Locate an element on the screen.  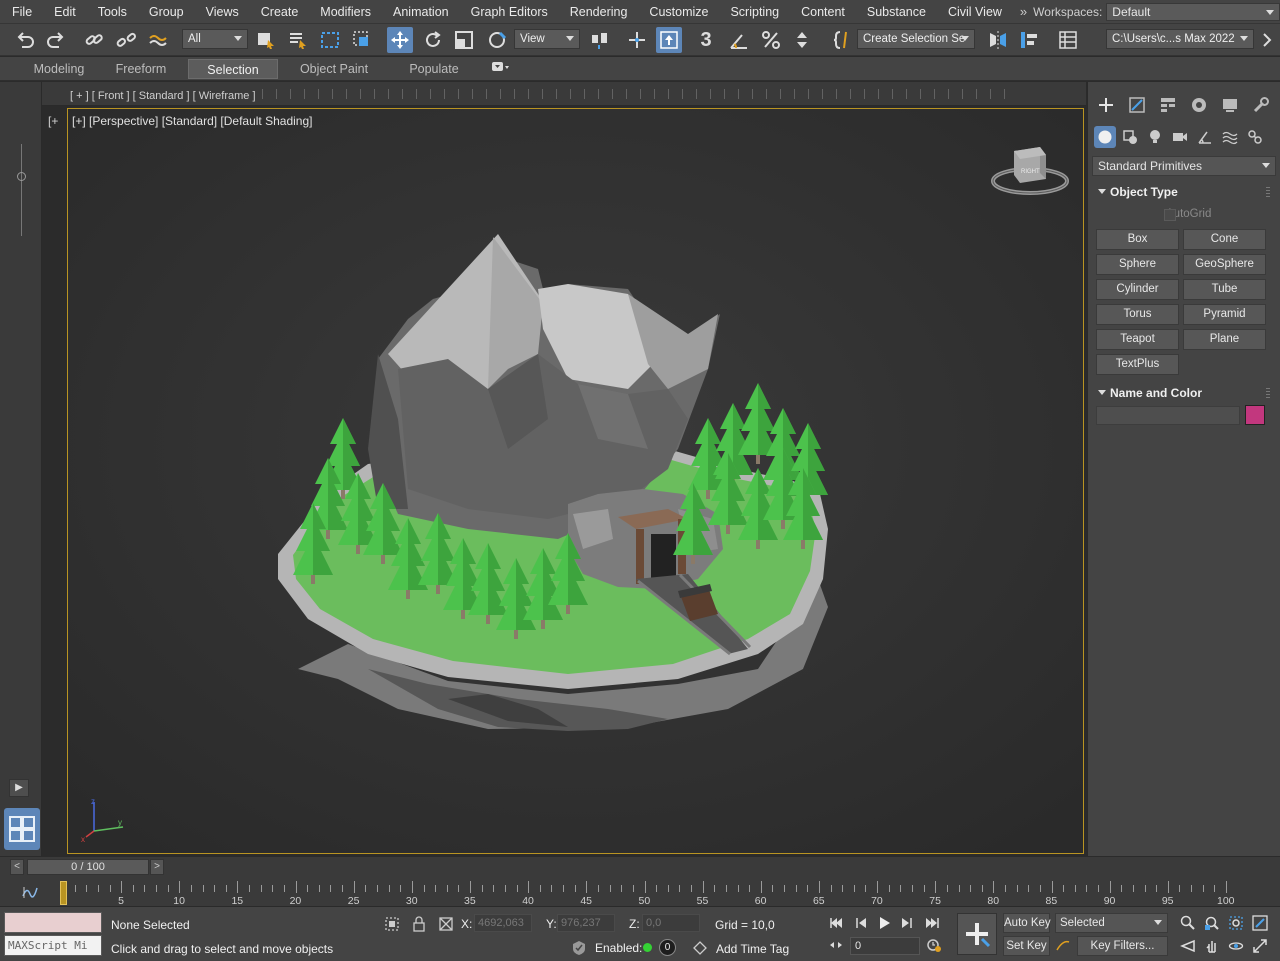
primitive-cone-button: Cone is located at coordinates (1224, 239).